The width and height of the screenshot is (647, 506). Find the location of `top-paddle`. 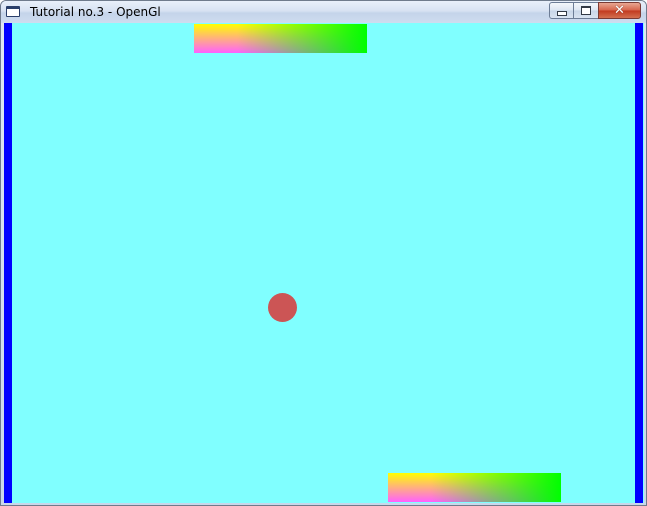

top-paddle is located at coordinates (280, 38).